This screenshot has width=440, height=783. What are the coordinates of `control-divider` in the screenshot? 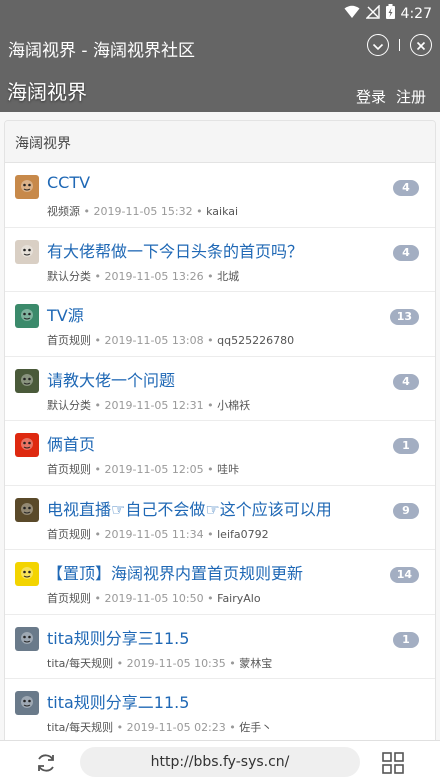 It's located at (399, 45).